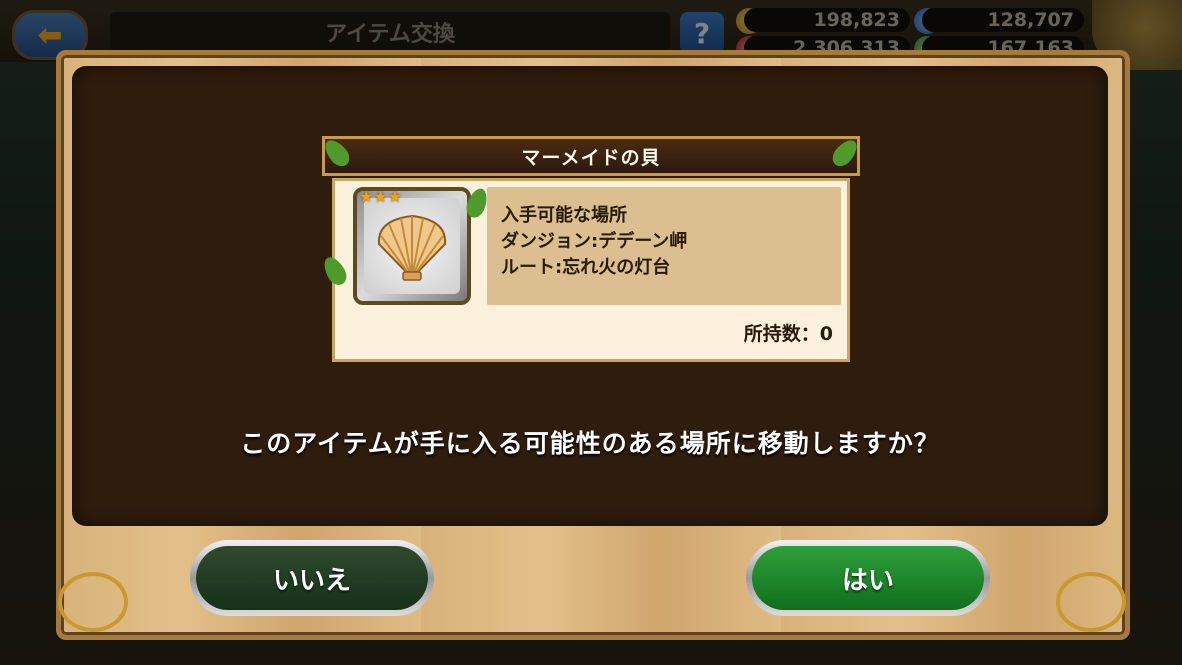 Image resolution: width=1182 pixels, height=665 pixels. Describe the element at coordinates (591, 156) in the screenshot. I see `item-name: マーメイドの貝` at that location.